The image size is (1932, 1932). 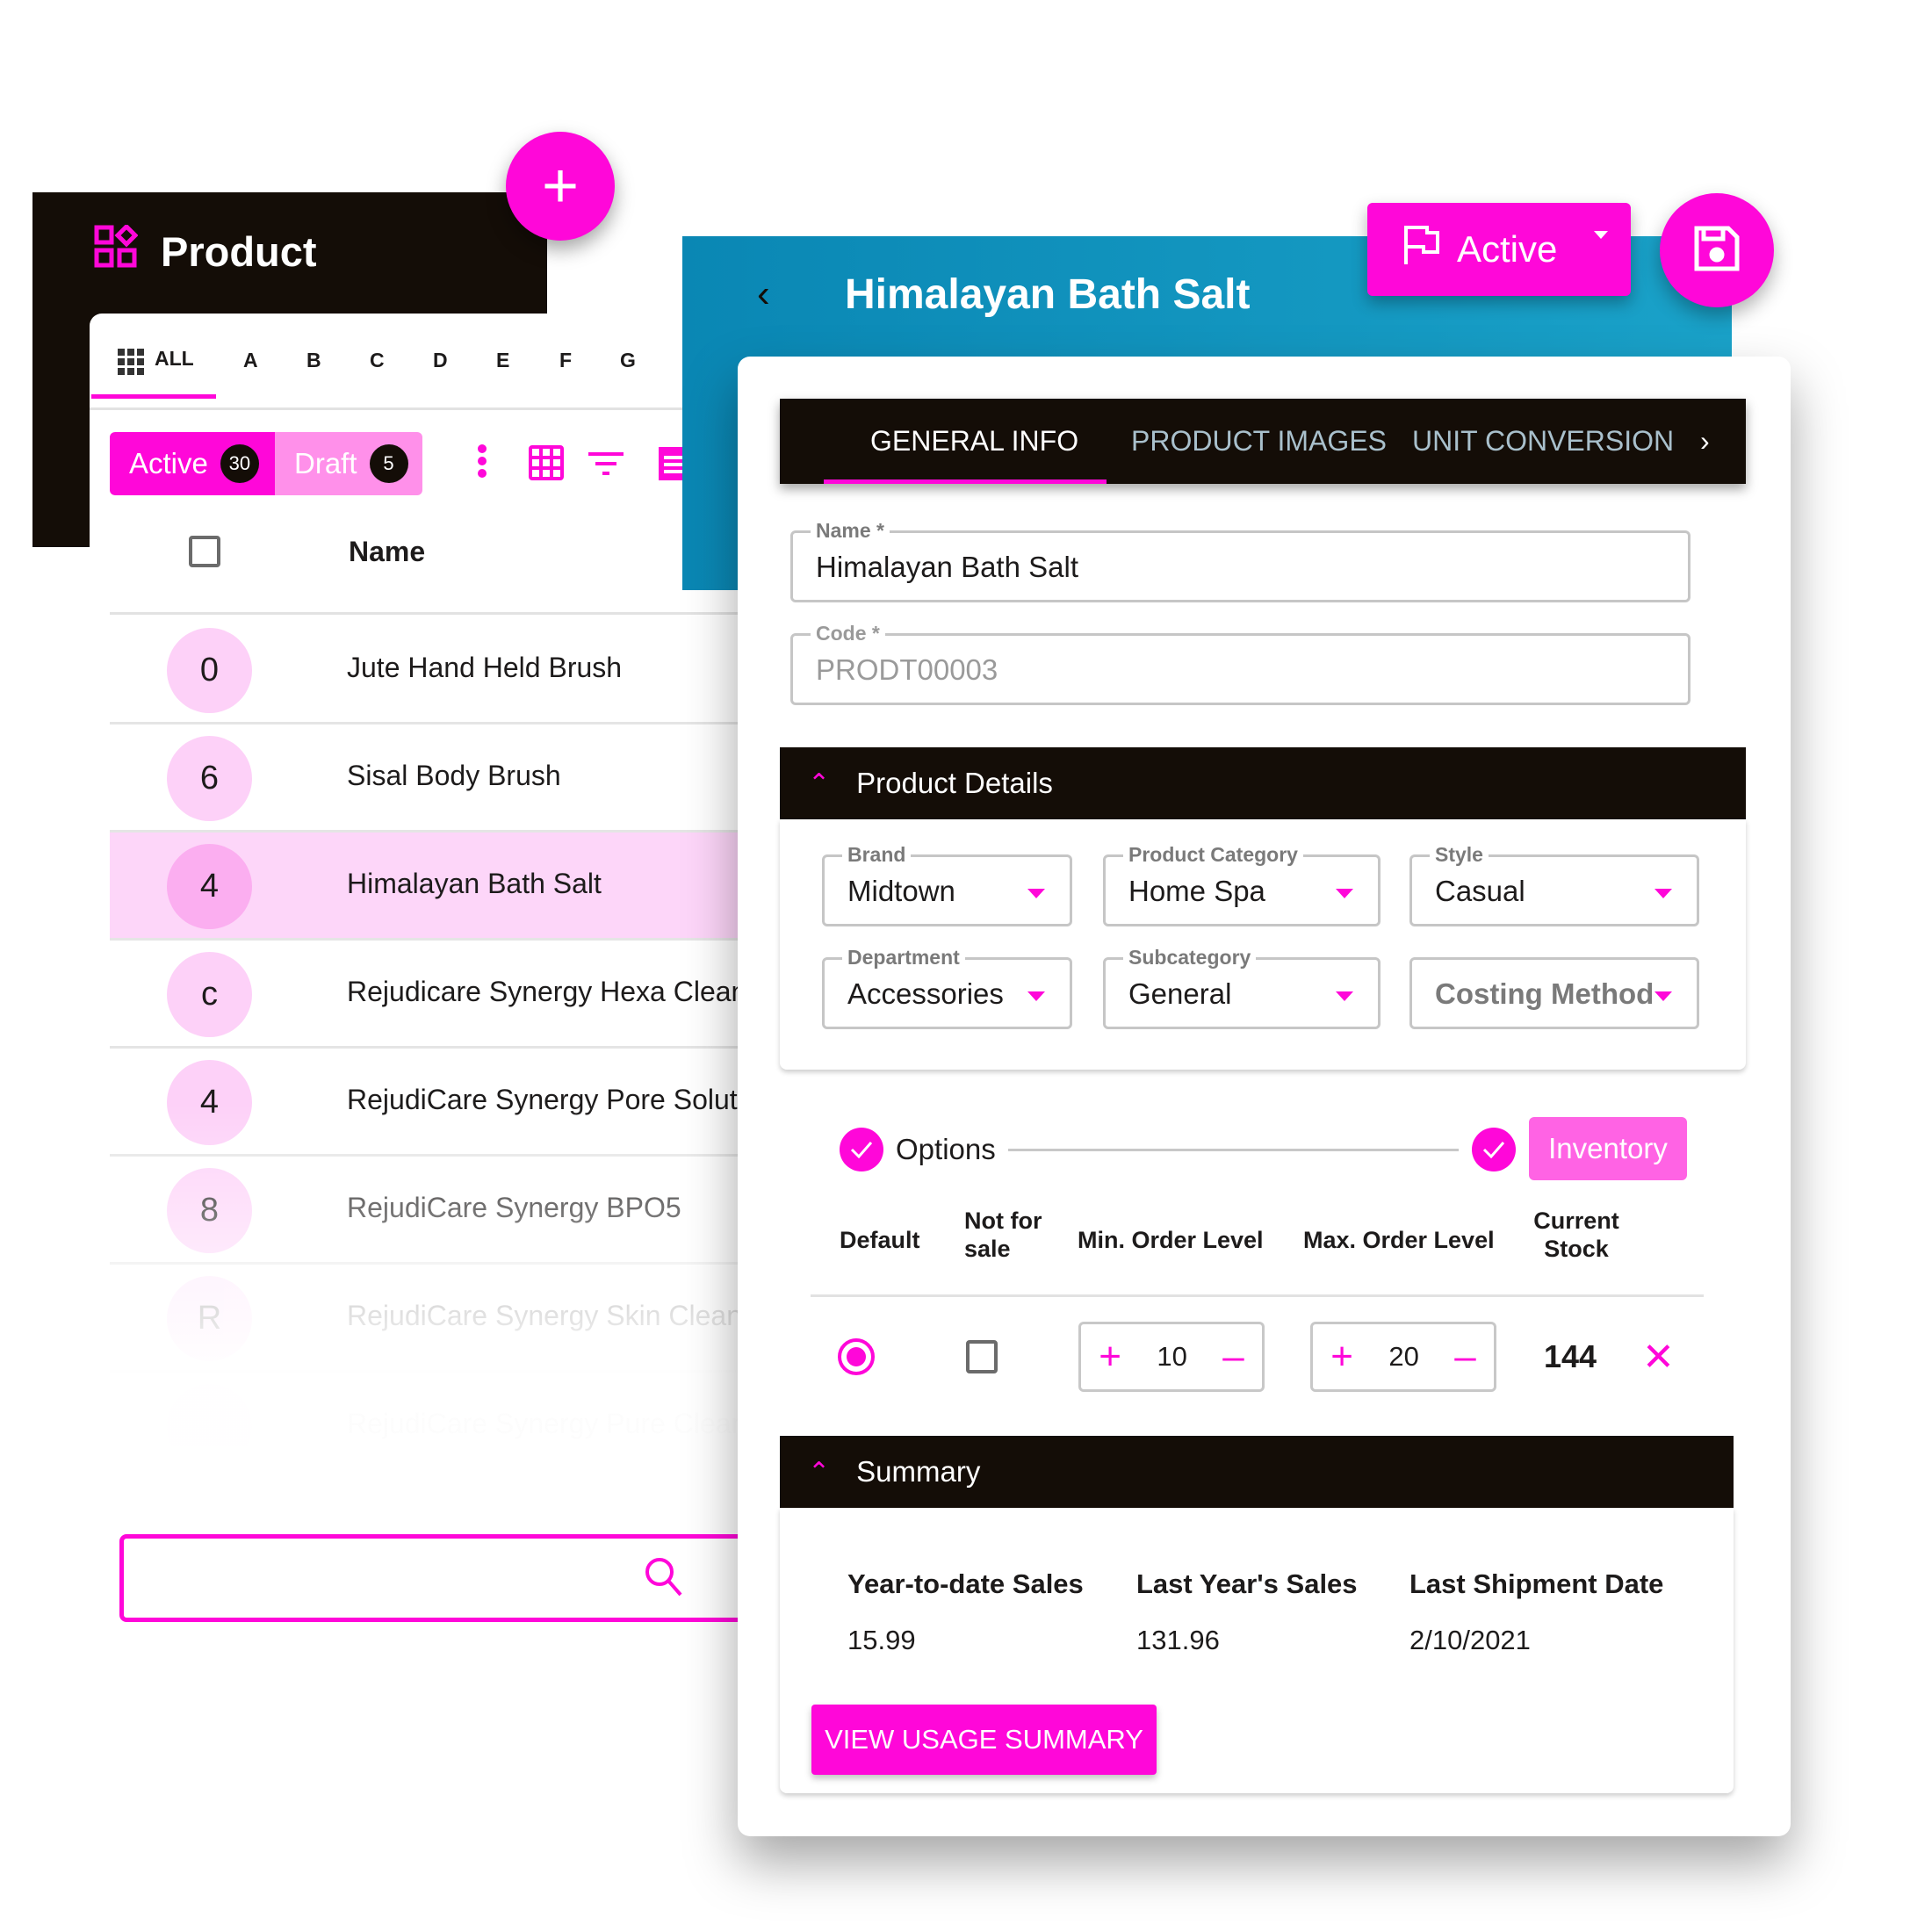 I want to click on product-name: Rejudicare Synergy Hexa Clean, so click(x=547, y=991).